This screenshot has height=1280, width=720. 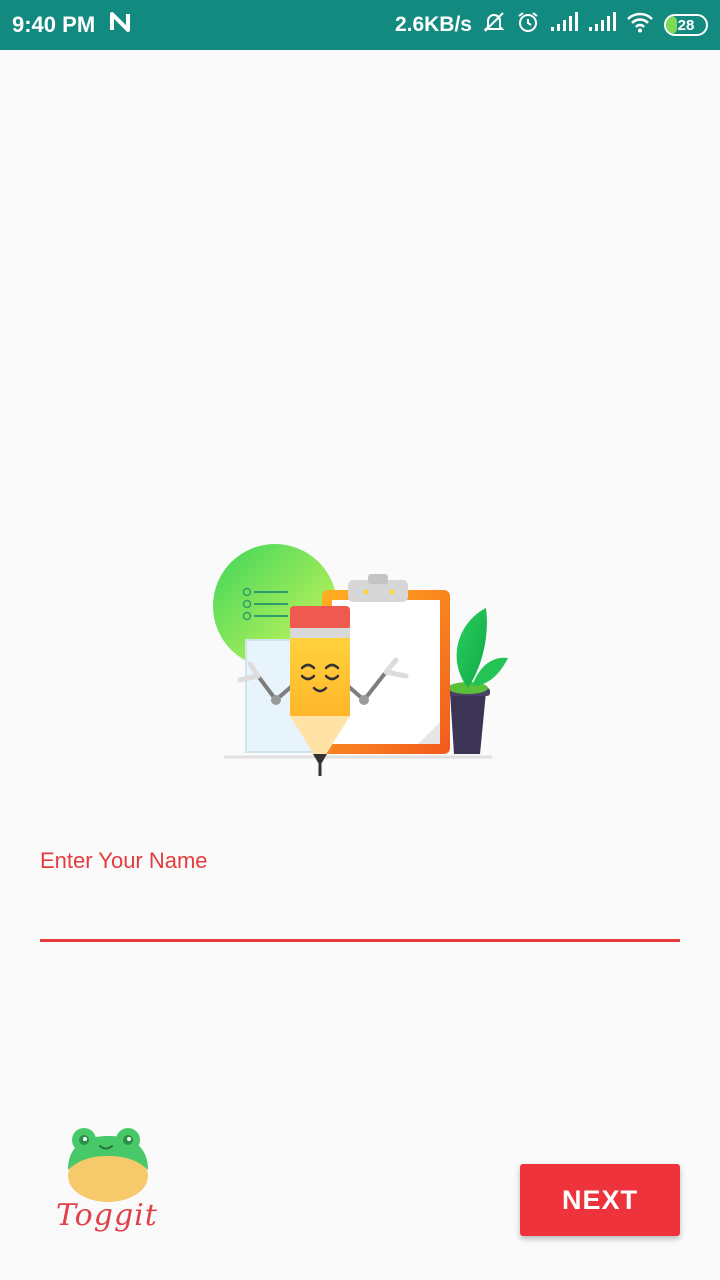 What do you see at coordinates (107, 1215) in the screenshot?
I see `logo-wordmark: Toggit` at bounding box center [107, 1215].